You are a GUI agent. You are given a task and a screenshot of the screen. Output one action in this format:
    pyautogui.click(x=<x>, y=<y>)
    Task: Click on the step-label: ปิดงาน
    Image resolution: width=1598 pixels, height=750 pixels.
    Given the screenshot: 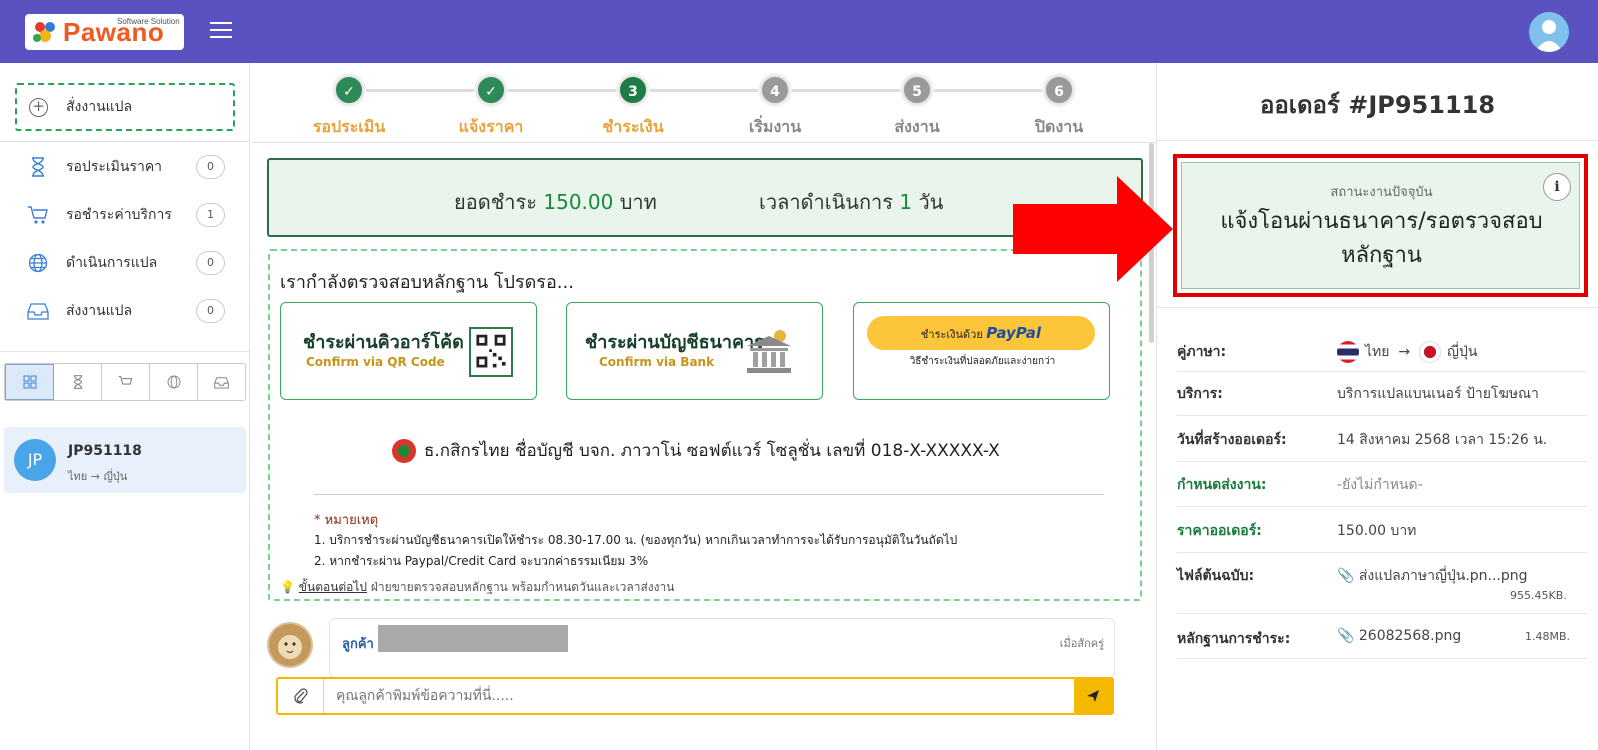 What is the action you would take?
    pyautogui.click(x=1059, y=126)
    